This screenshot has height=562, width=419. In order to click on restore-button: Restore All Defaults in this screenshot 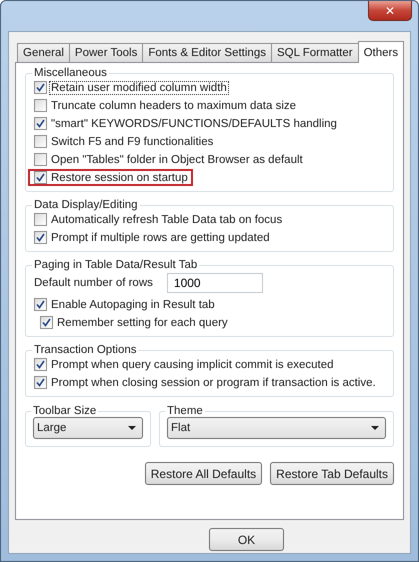, I will do `click(203, 473)`.